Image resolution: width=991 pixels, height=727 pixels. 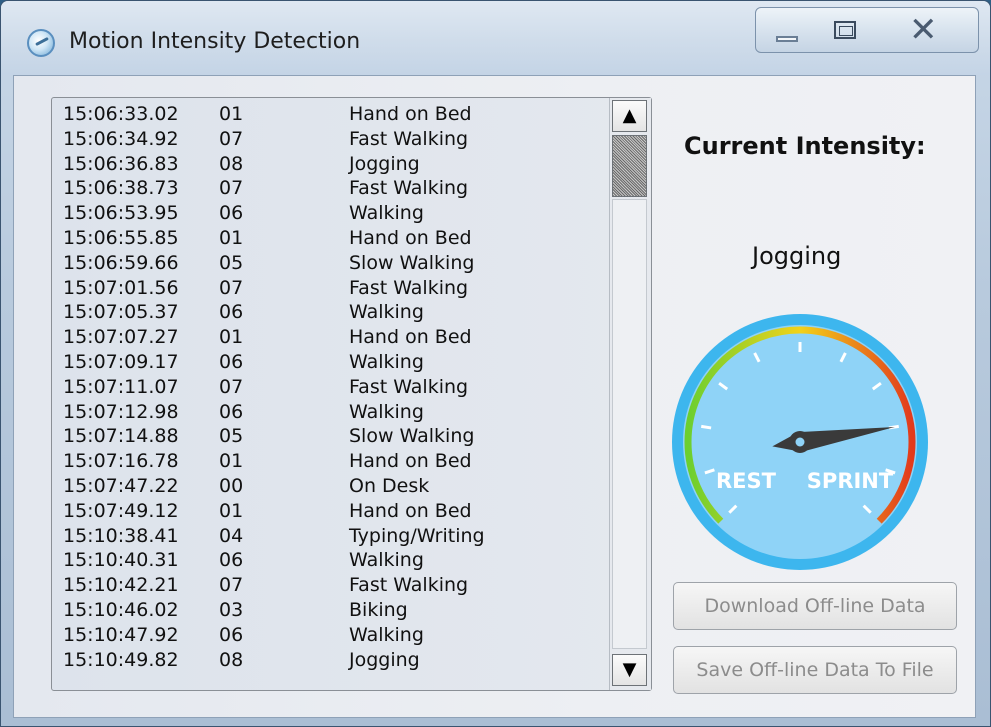 What do you see at coordinates (121, 510) in the screenshot?
I see `log-time: 15:07:49.12` at bounding box center [121, 510].